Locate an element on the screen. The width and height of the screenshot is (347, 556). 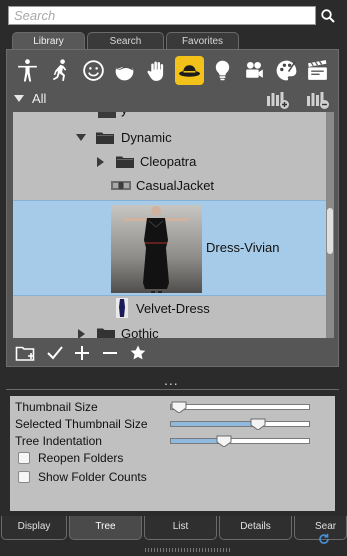
thumbnail-size-label: Thumbnail Size is located at coordinates (56, 407).